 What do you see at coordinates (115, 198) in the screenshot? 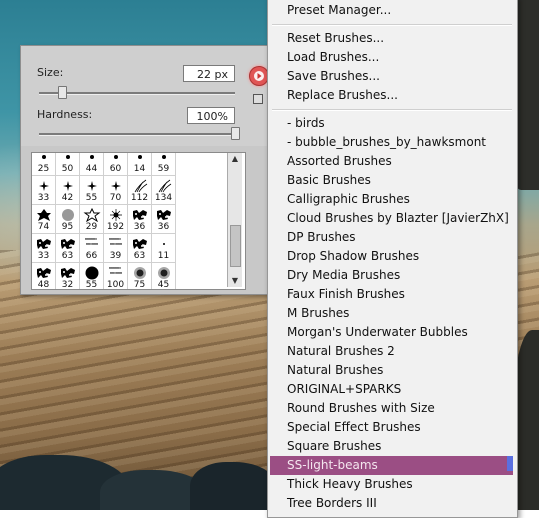
I see `brush-size-label: 70` at bounding box center [115, 198].